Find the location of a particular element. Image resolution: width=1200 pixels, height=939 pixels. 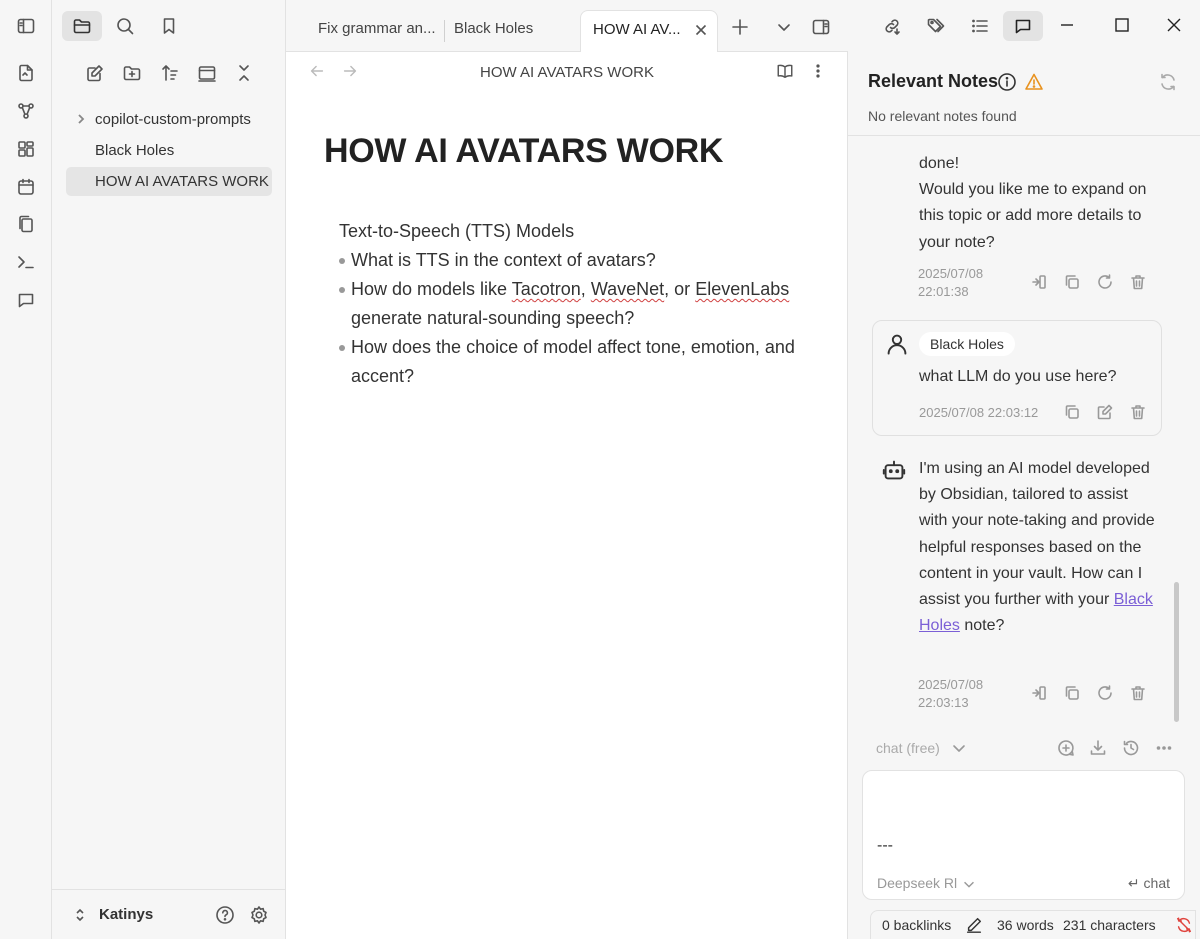

backlinks-count: 0 backlinks is located at coordinates (916, 925).